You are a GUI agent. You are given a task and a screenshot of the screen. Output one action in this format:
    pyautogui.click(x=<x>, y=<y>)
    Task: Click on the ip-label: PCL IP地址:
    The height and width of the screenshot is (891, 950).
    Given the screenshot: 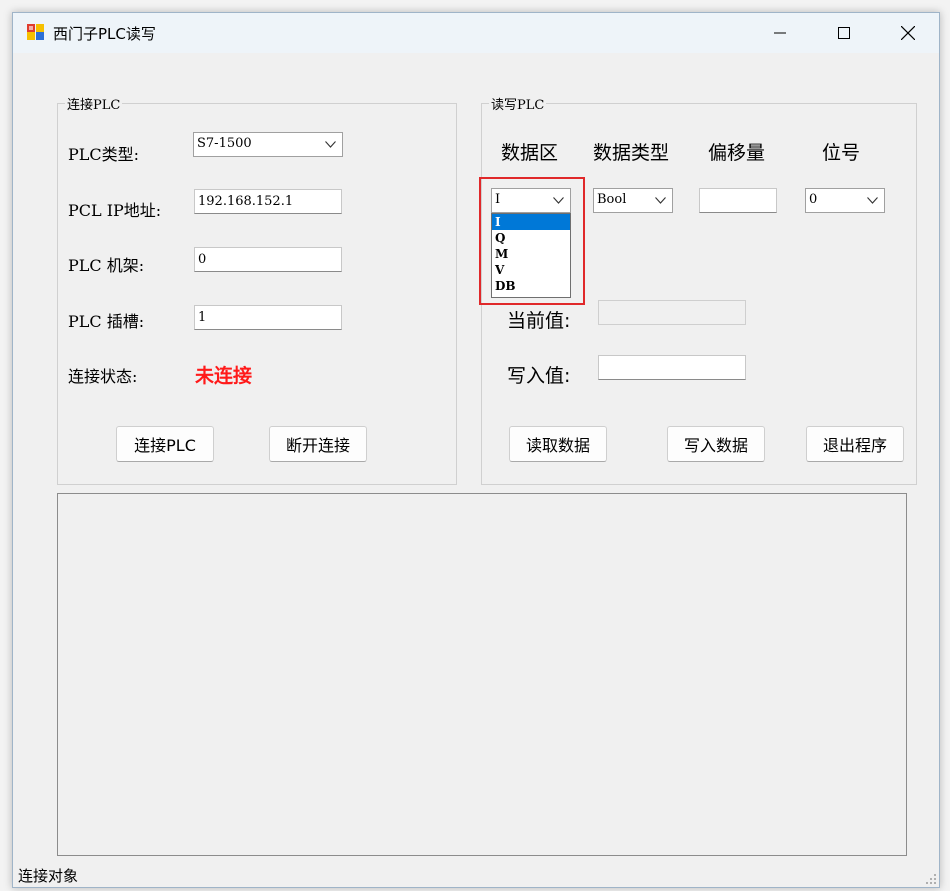 What is the action you would take?
    pyautogui.click(x=115, y=210)
    